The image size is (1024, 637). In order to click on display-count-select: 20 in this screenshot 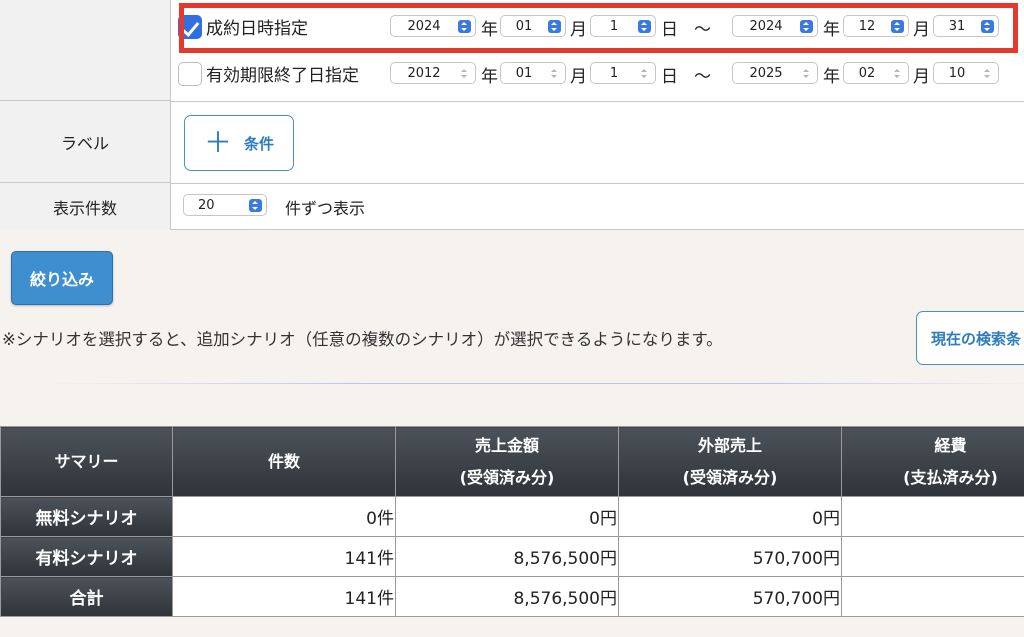, I will do `click(225, 205)`.